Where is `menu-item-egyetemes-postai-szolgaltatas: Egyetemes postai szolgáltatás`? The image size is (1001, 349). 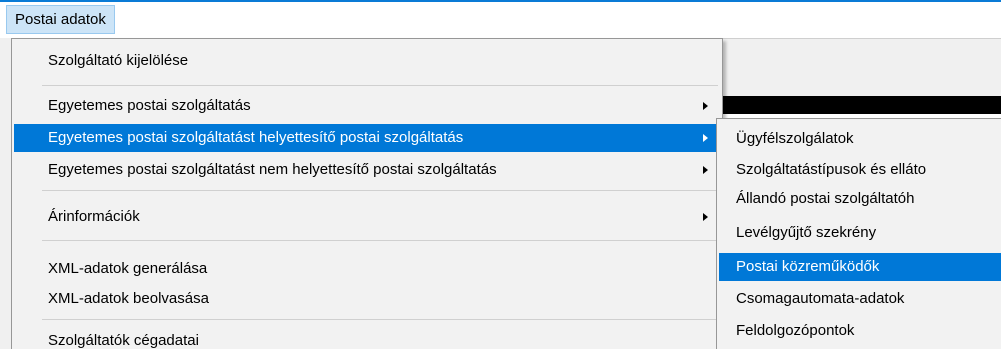 menu-item-egyetemes-postai-szolgaltatas: Egyetemes postai szolgáltatás is located at coordinates (367, 106).